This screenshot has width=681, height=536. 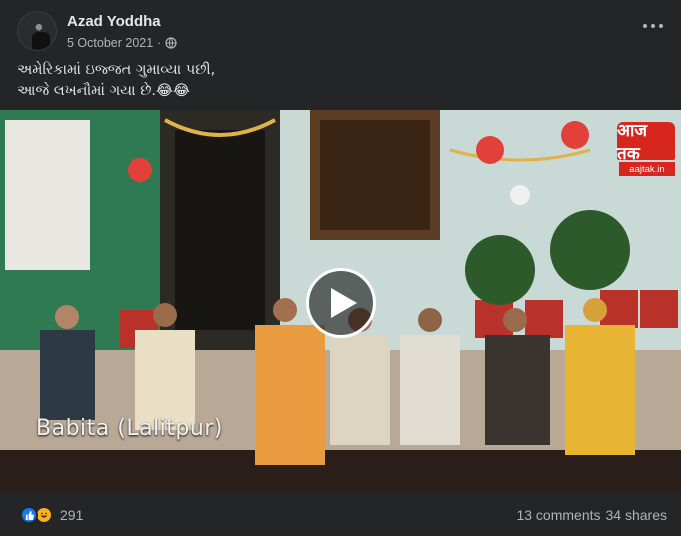 I want to click on post-text-line: અમેરિકામાં ઇજ્જત ગુમાવ્યા પછી,, so click(x=116, y=70).